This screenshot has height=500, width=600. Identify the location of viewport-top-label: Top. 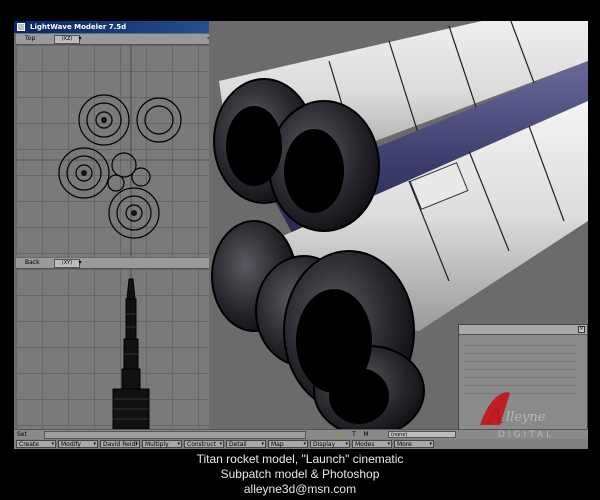
(30, 38).